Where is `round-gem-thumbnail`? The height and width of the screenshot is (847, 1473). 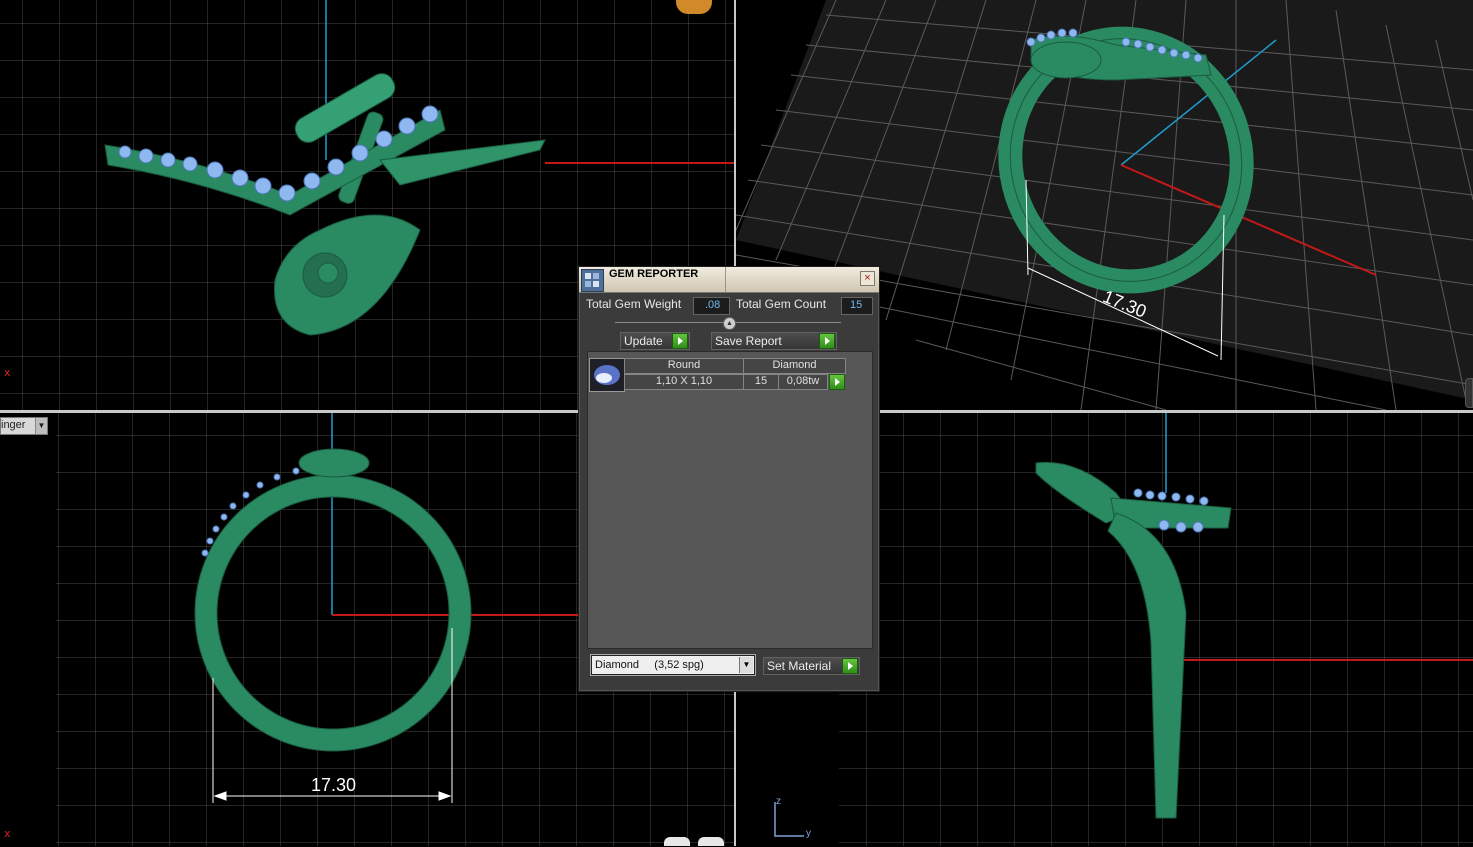 round-gem-thumbnail is located at coordinates (607, 375).